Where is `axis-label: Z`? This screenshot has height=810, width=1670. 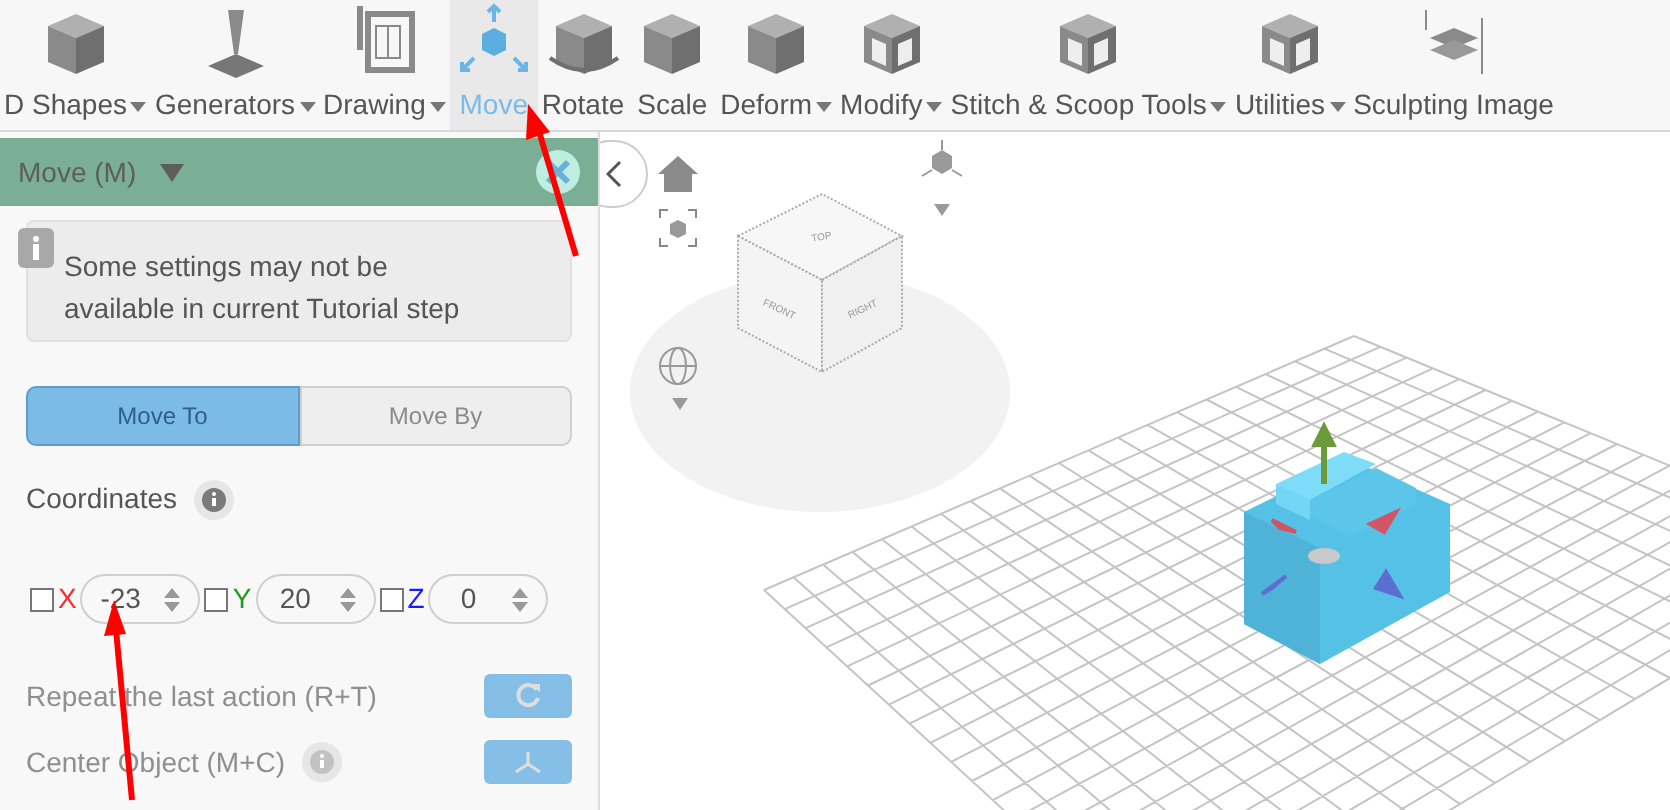 axis-label: Z is located at coordinates (416, 599).